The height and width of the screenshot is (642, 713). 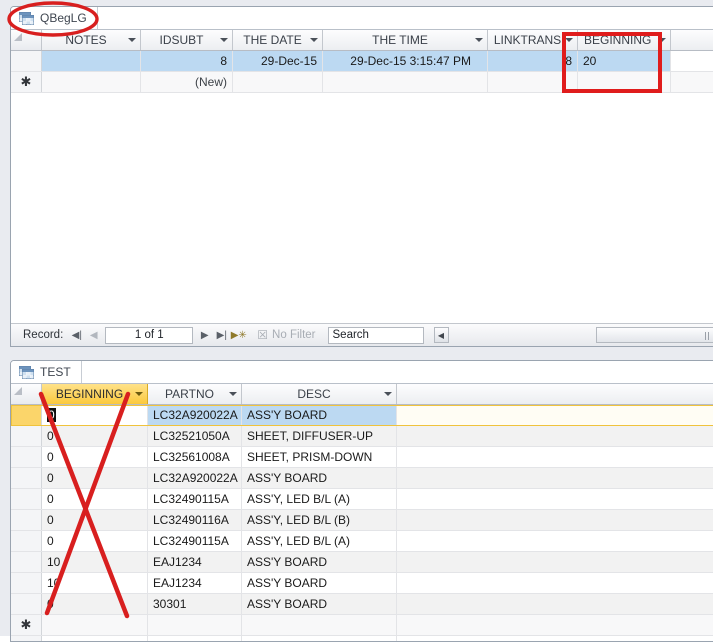 What do you see at coordinates (319, 520) in the screenshot?
I see `cell-desc: ASS'Y, LED B/L (B)` at bounding box center [319, 520].